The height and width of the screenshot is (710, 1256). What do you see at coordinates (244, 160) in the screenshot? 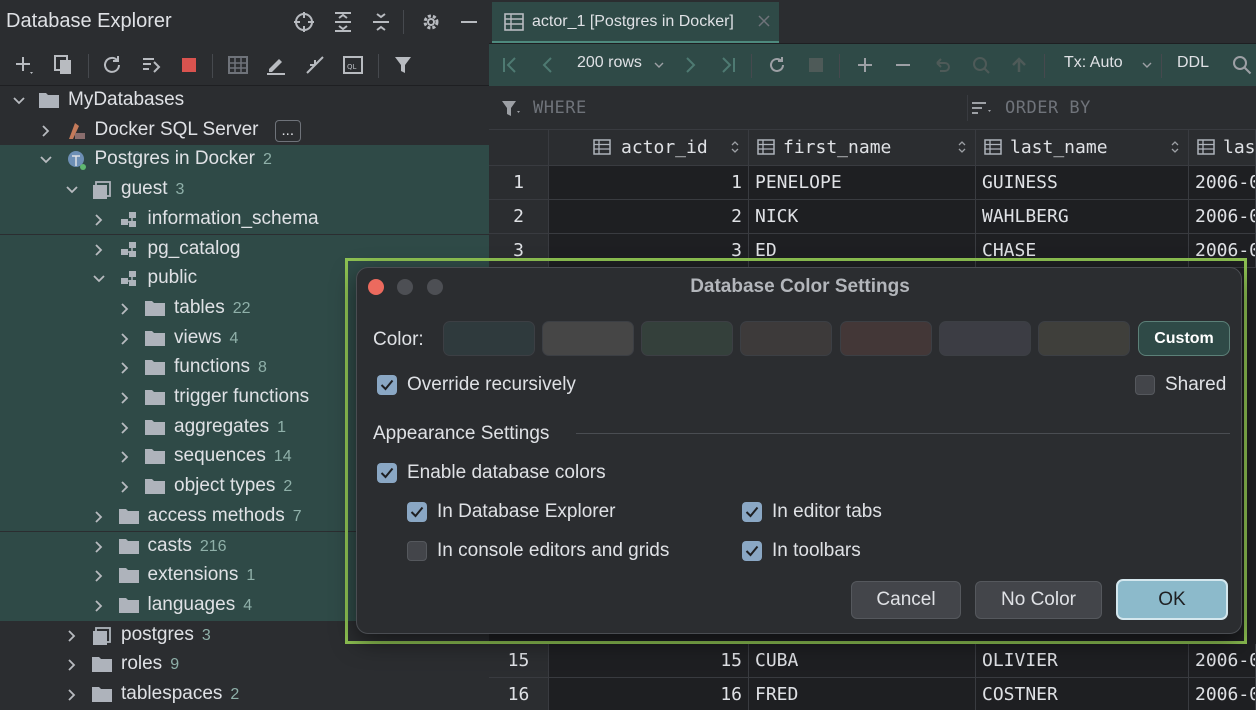
I see `tree-item: Postgres in Docker 2` at bounding box center [244, 160].